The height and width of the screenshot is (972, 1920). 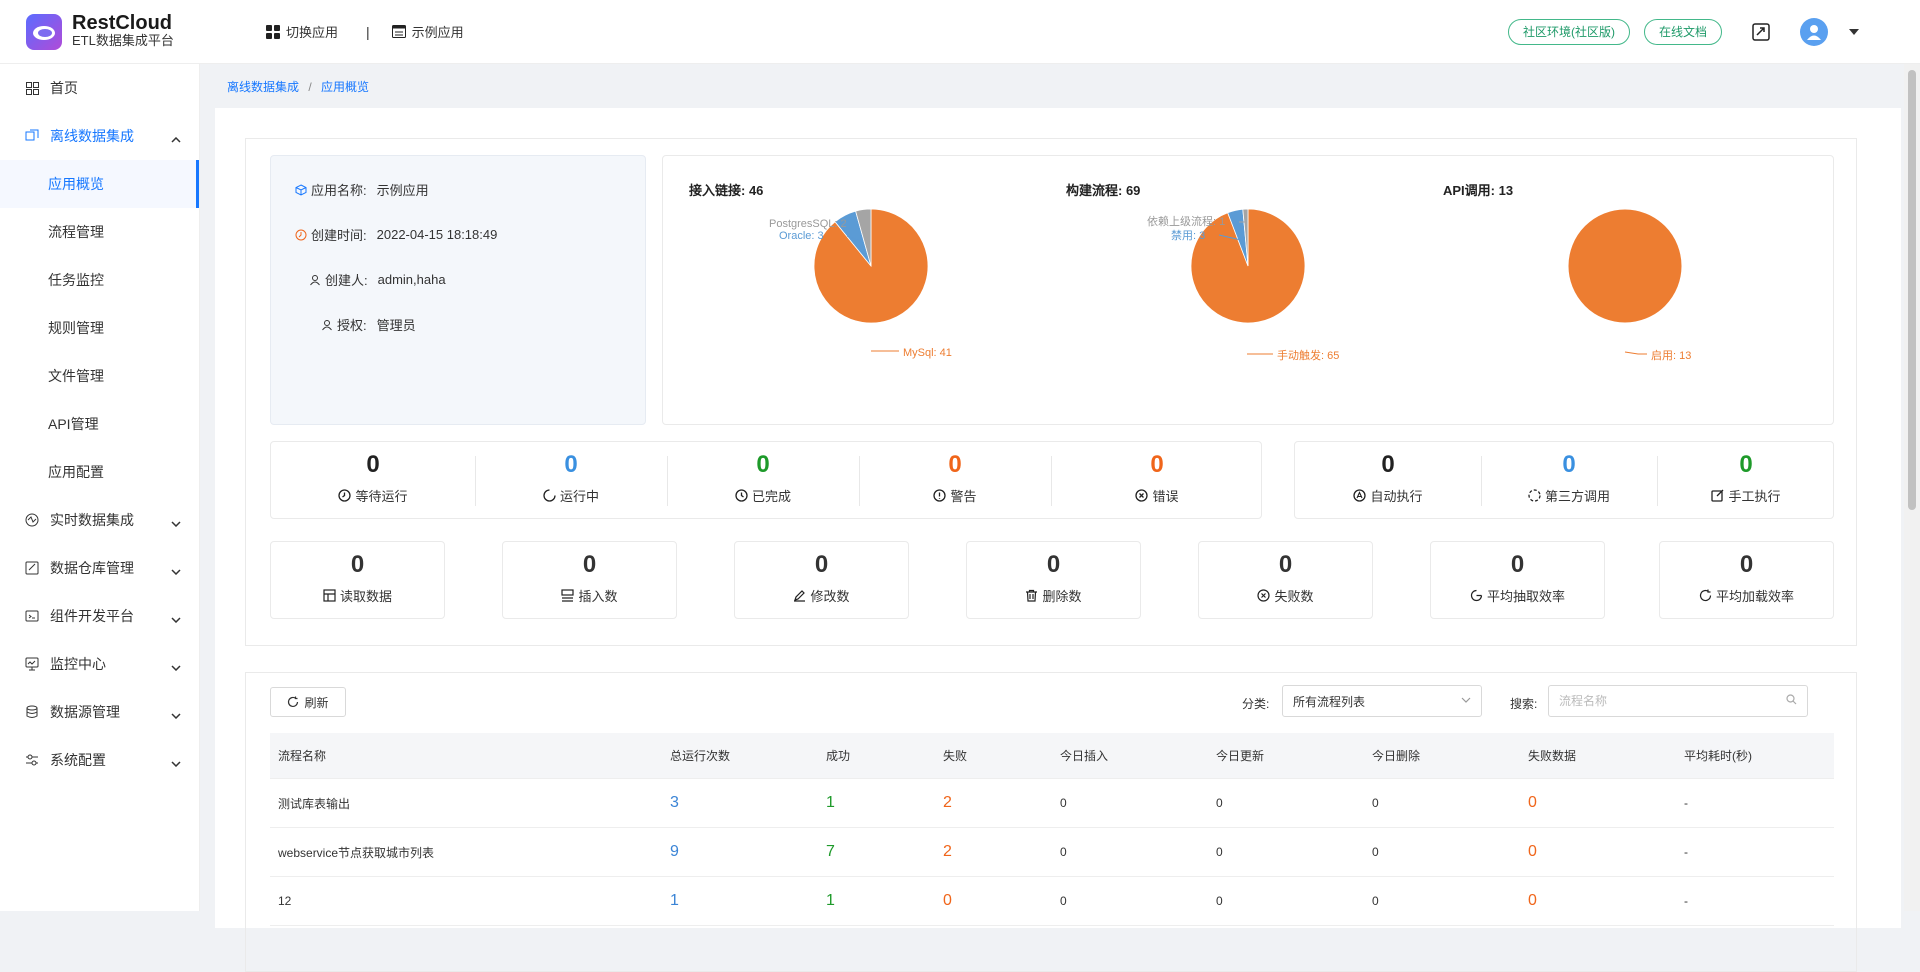 I want to click on sidebar-sub-overview: 应用概览, so click(x=99, y=184).